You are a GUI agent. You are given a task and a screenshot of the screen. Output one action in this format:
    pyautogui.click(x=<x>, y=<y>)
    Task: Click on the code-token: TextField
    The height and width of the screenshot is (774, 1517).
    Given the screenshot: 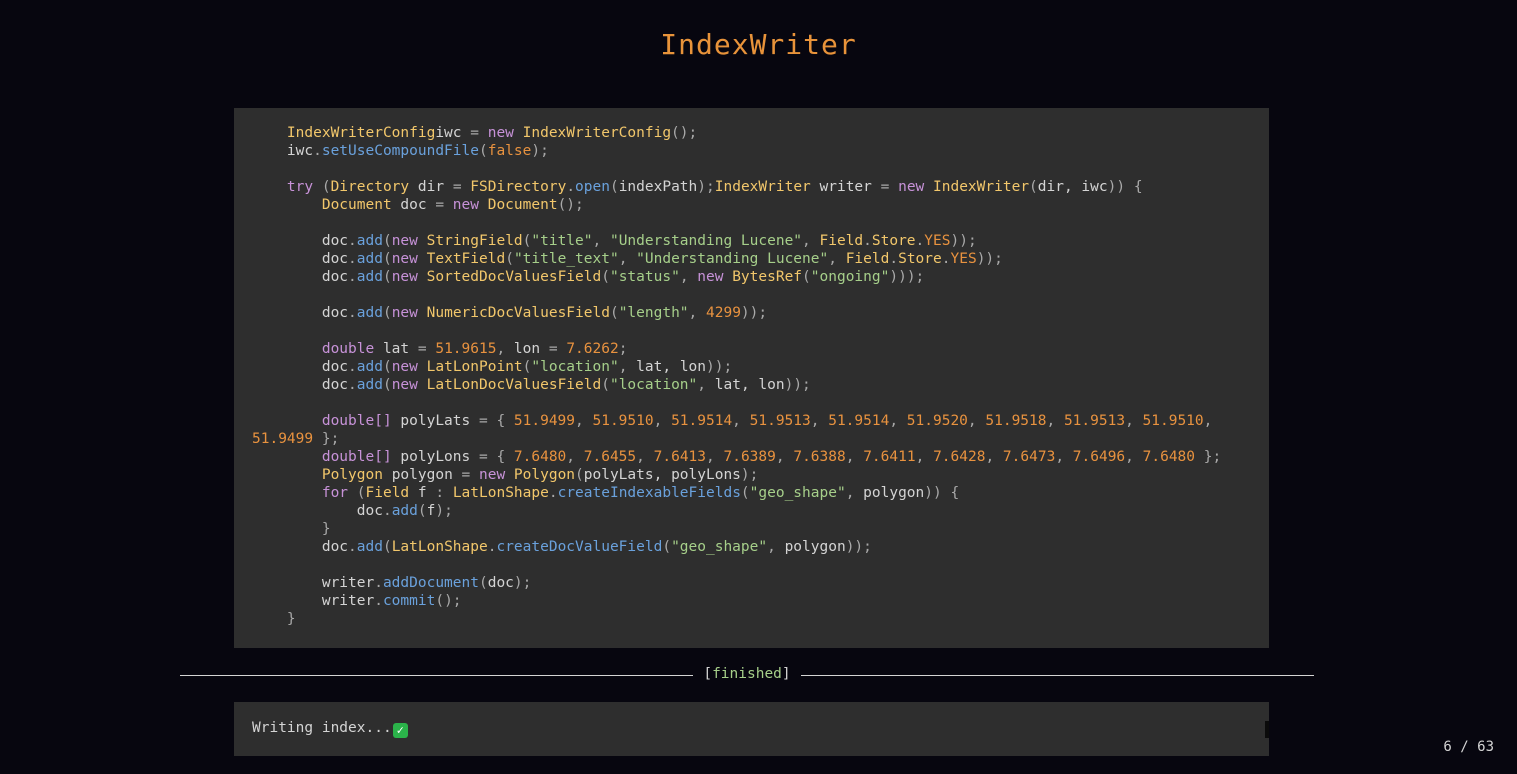 What is the action you would take?
    pyautogui.click(x=466, y=259)
    